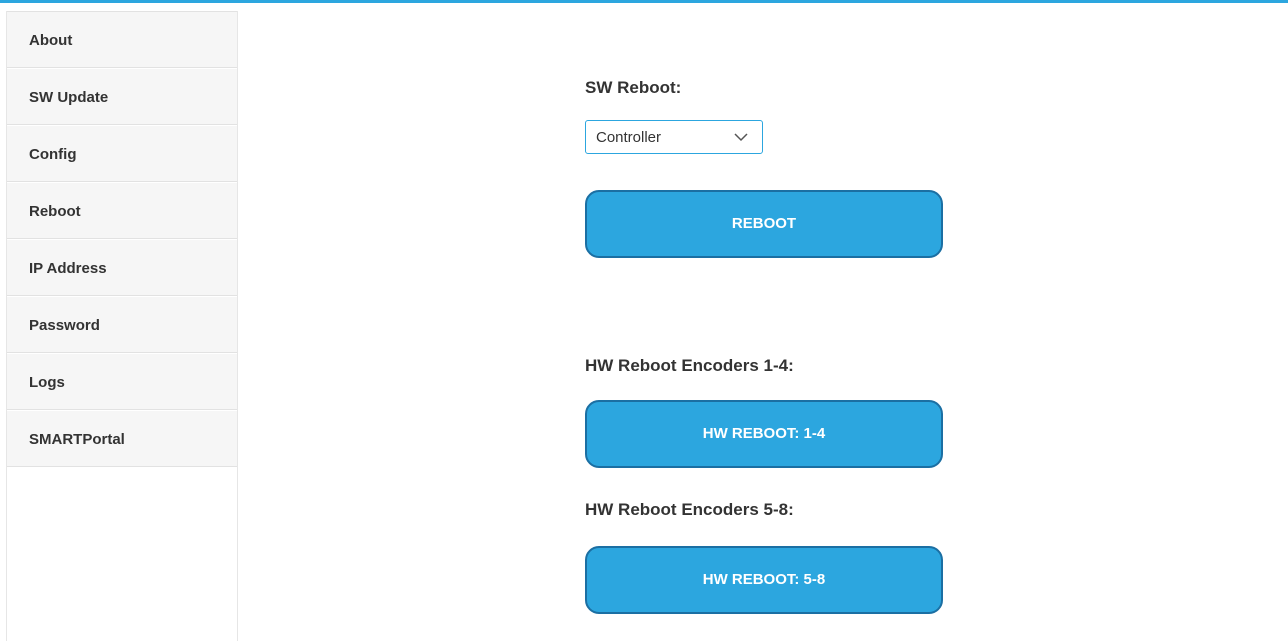 This screenshot has width=1288, height=641. Describe the element at coordinates (741, 137) in the screenshot. I see `chevron-down-icon` at that location.